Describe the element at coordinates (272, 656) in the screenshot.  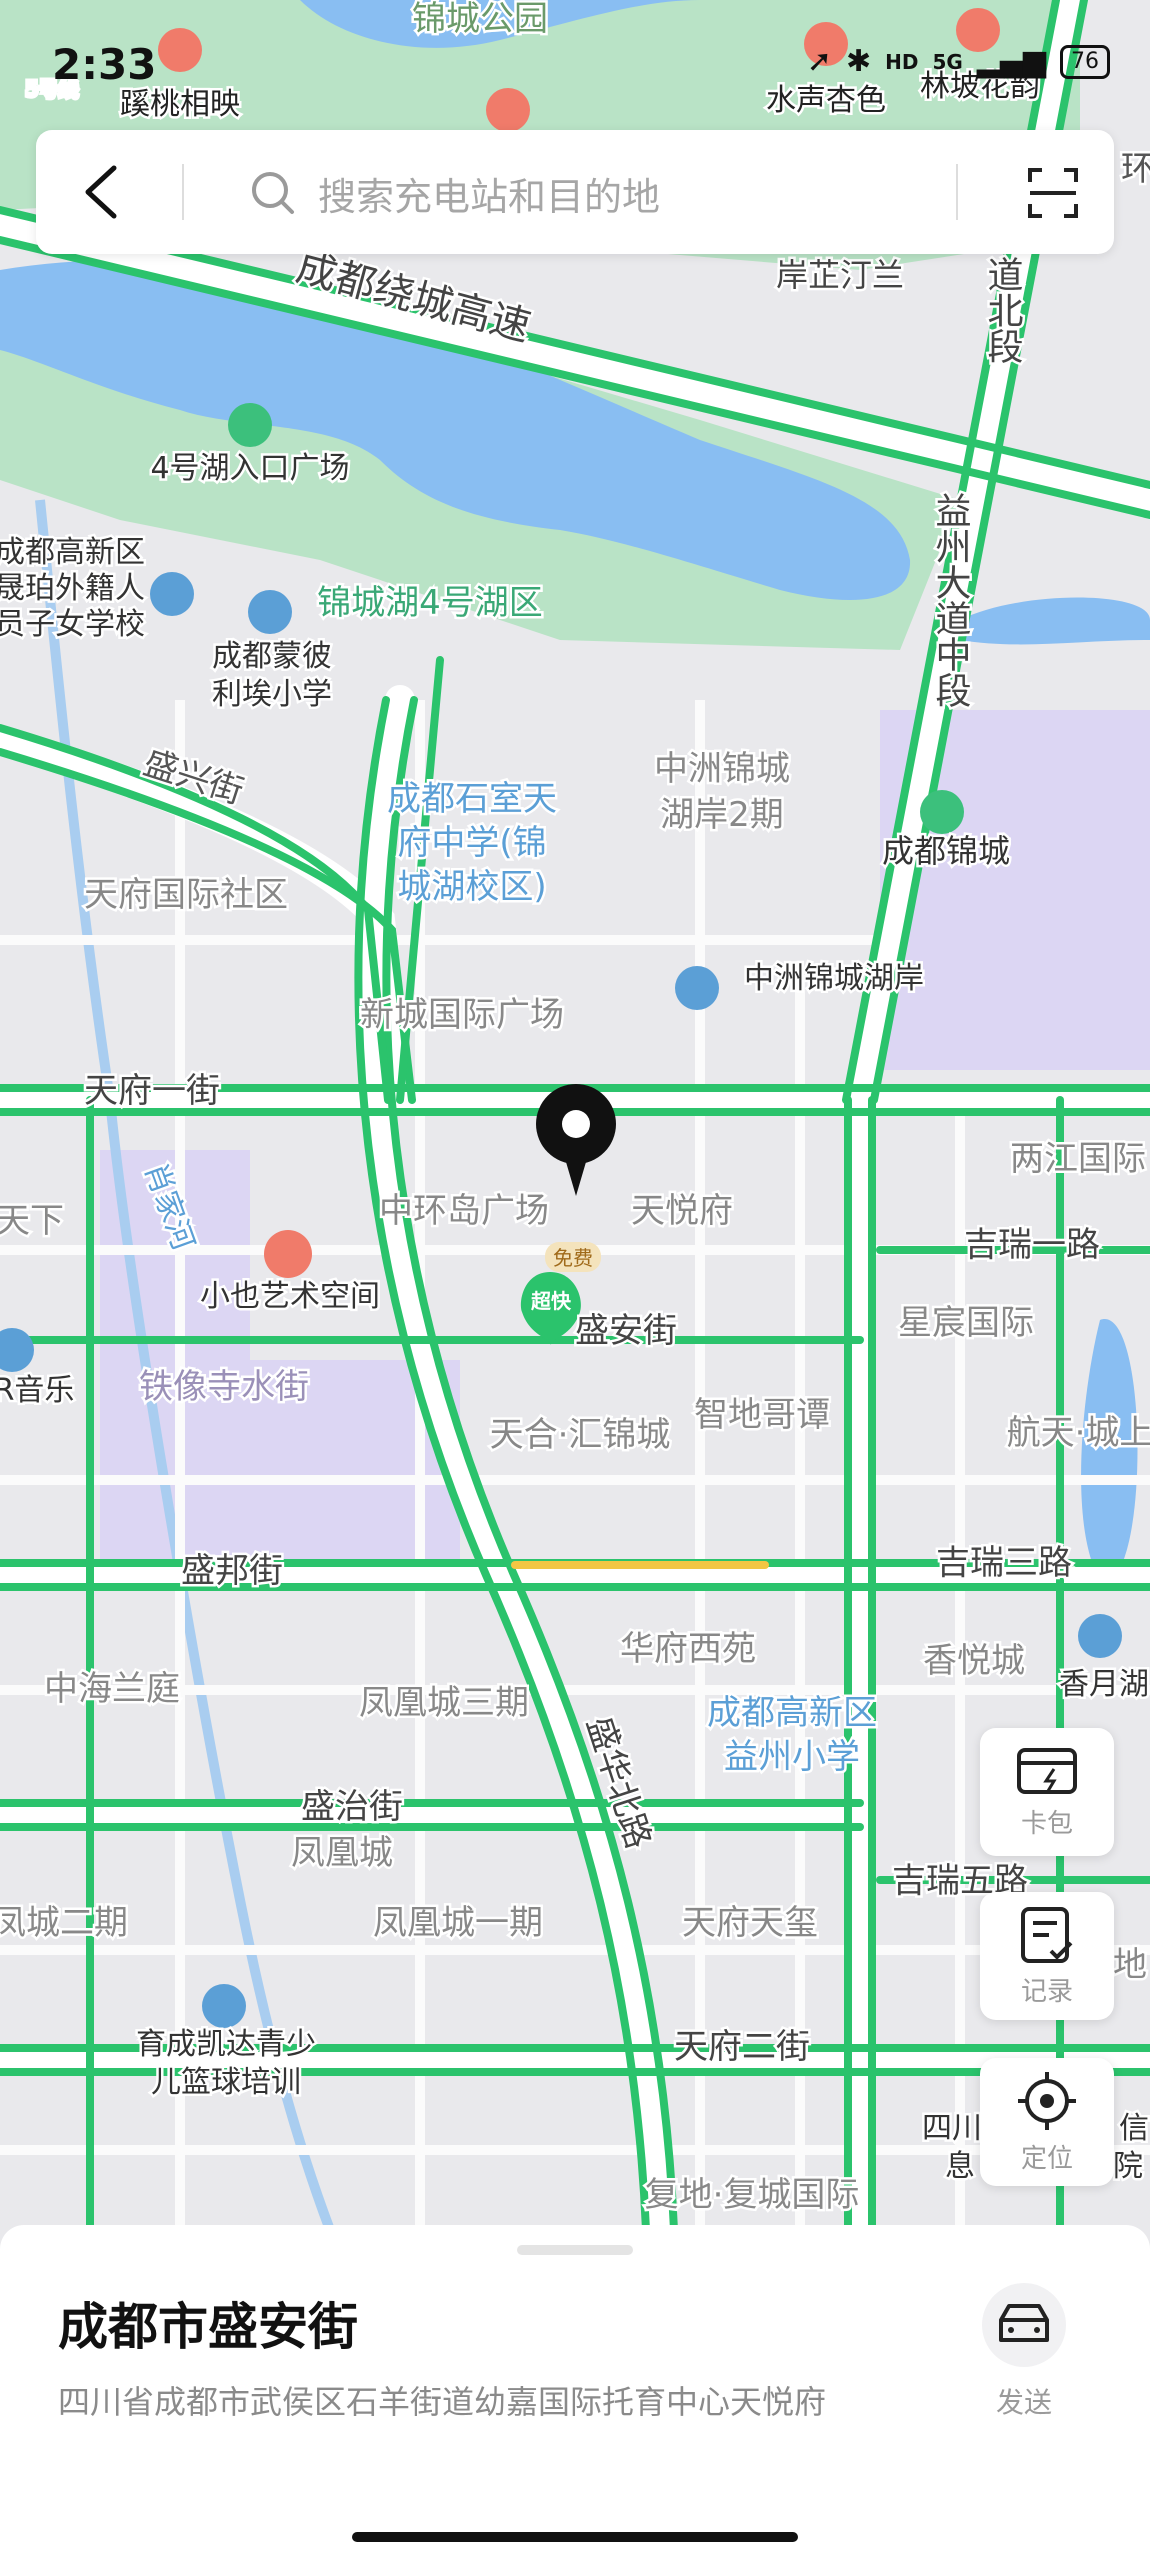
I see `map-label-montessori: 成都蒙彼` at that location.